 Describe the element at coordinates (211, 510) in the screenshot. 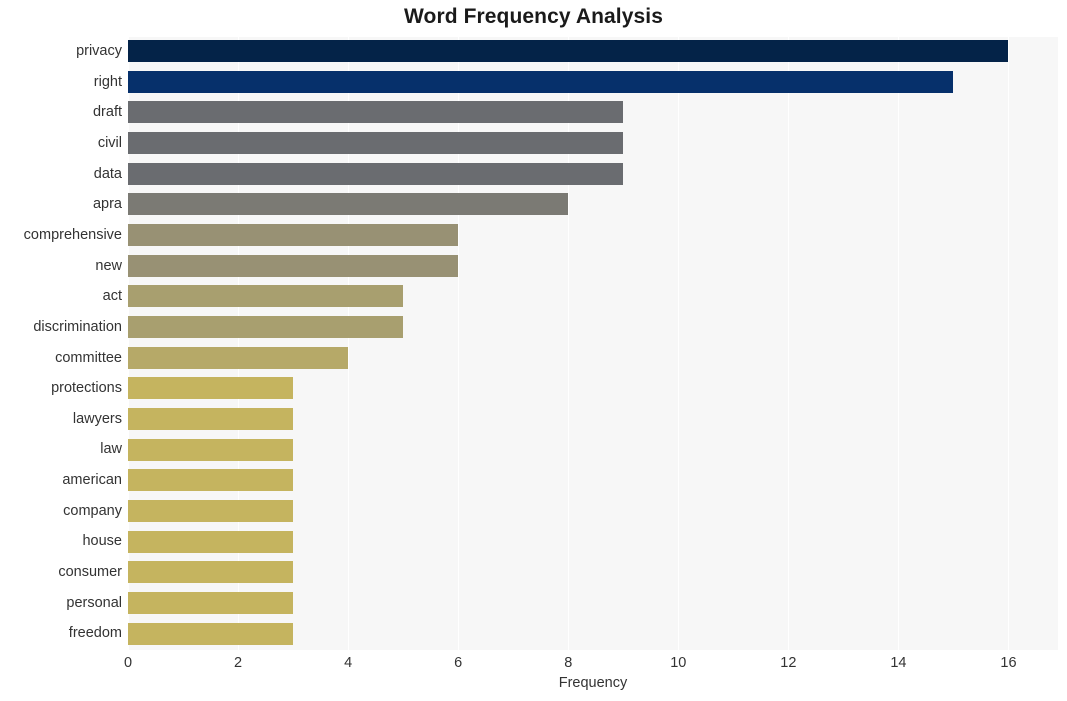

I see `bar-company` at that location.